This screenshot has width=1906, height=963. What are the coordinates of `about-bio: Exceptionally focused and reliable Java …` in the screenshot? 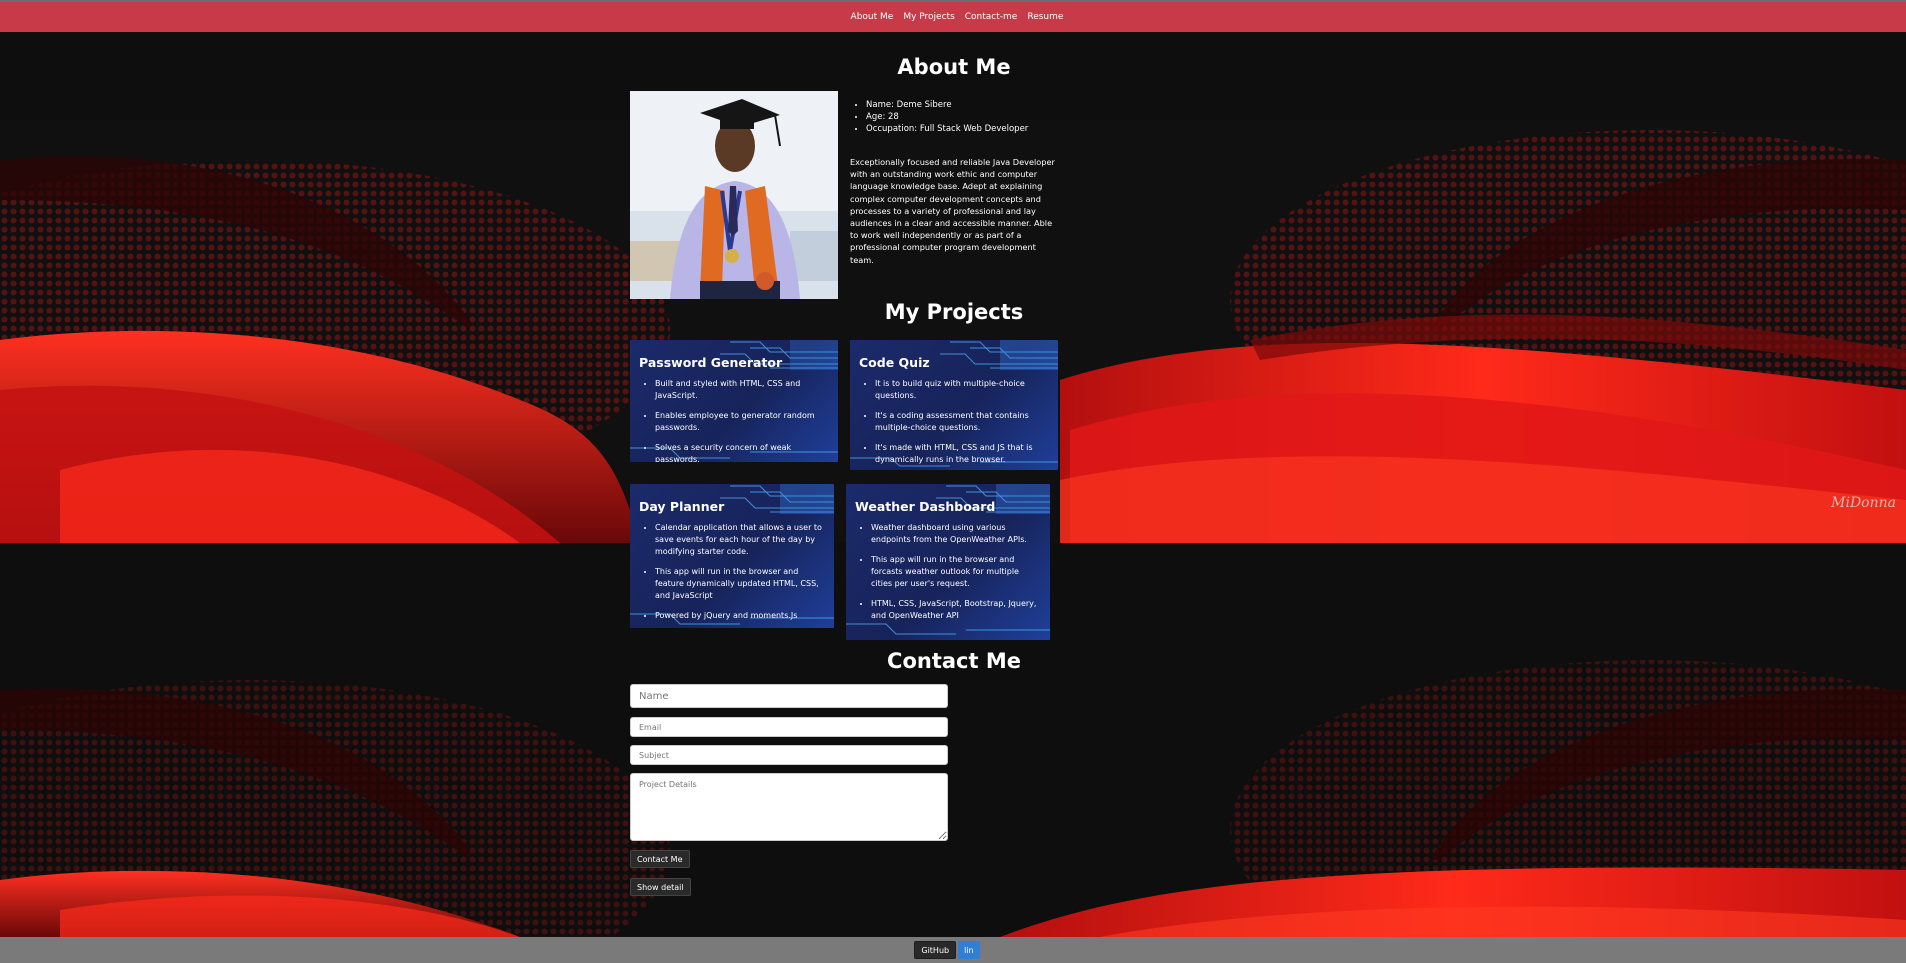 It's located at (952, 211).